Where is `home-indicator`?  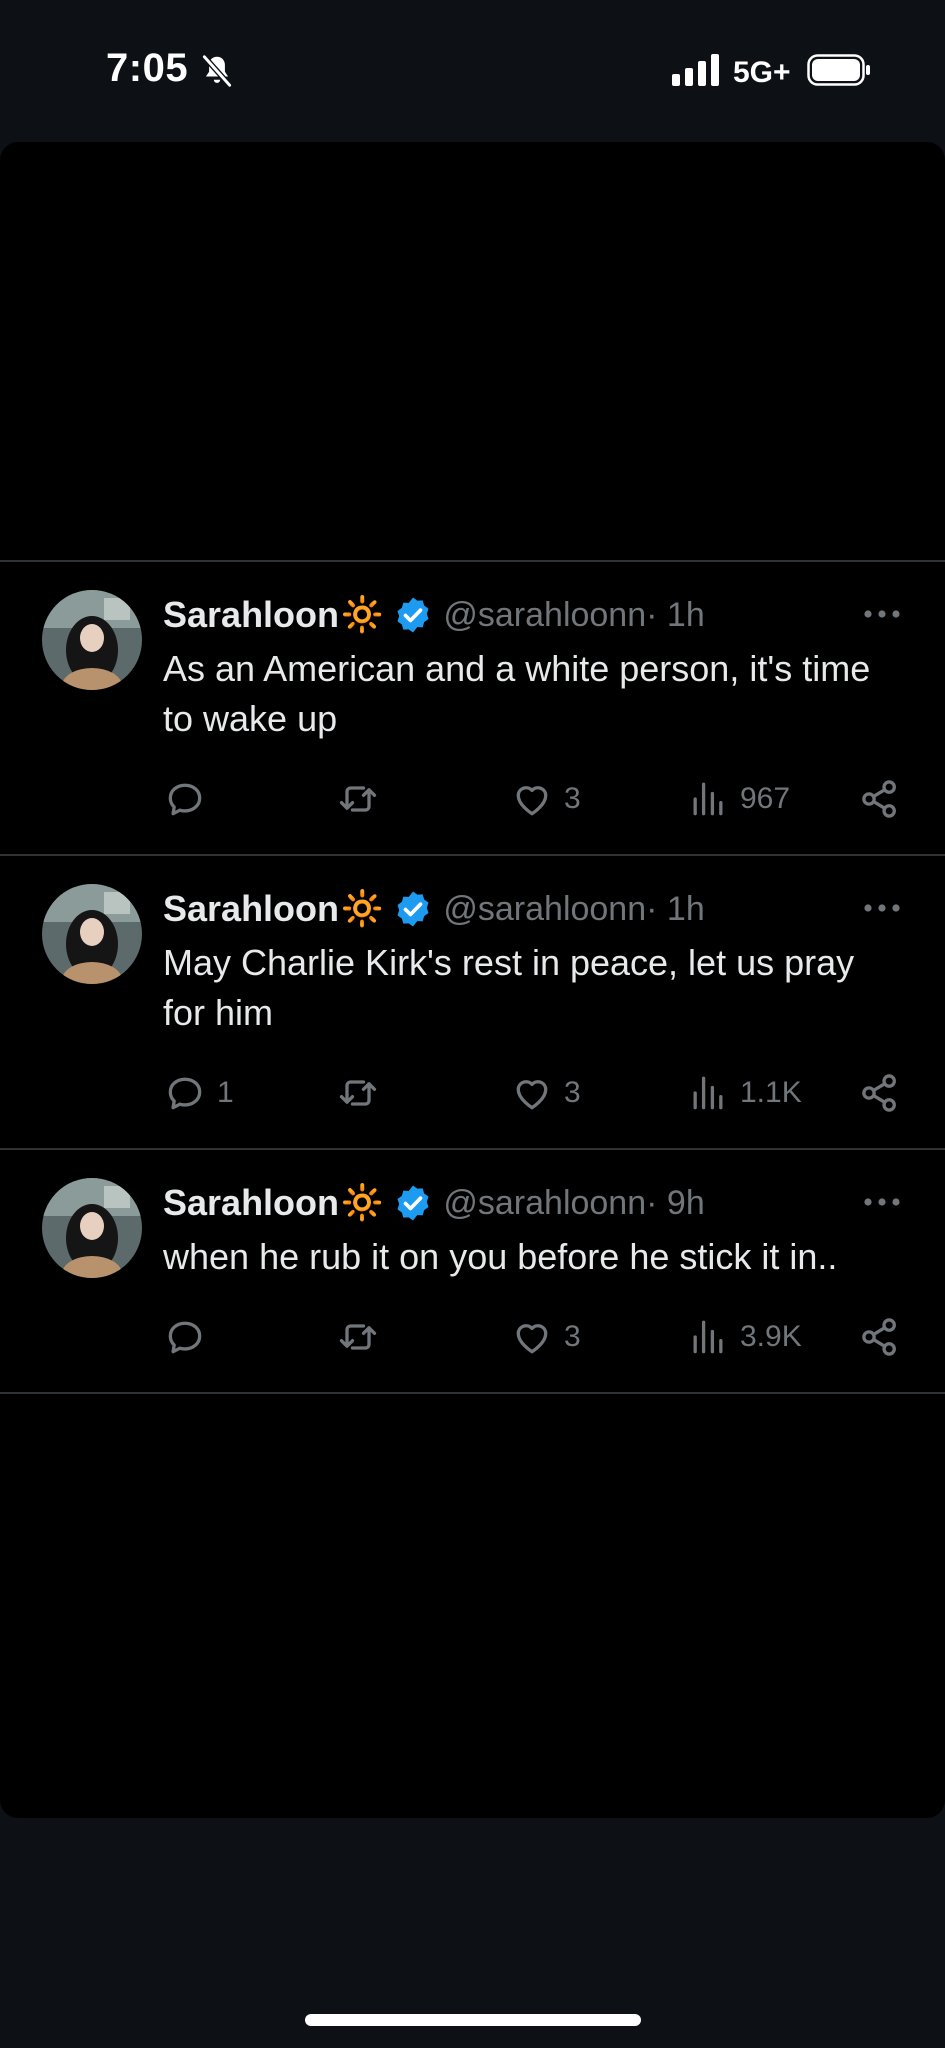
home-indicator is located at coordinates (473, 2020).